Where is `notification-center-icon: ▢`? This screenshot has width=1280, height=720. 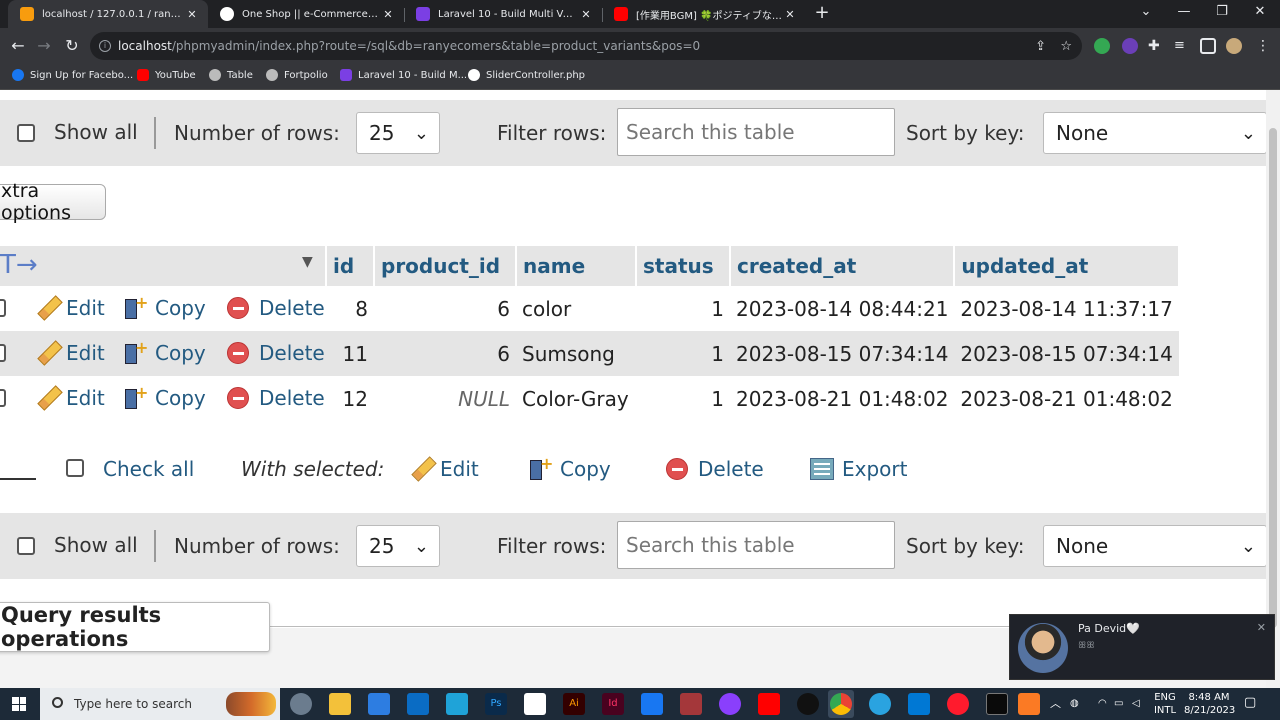
notification-center-icon: ▢ is located at coordinates (1250, 702).